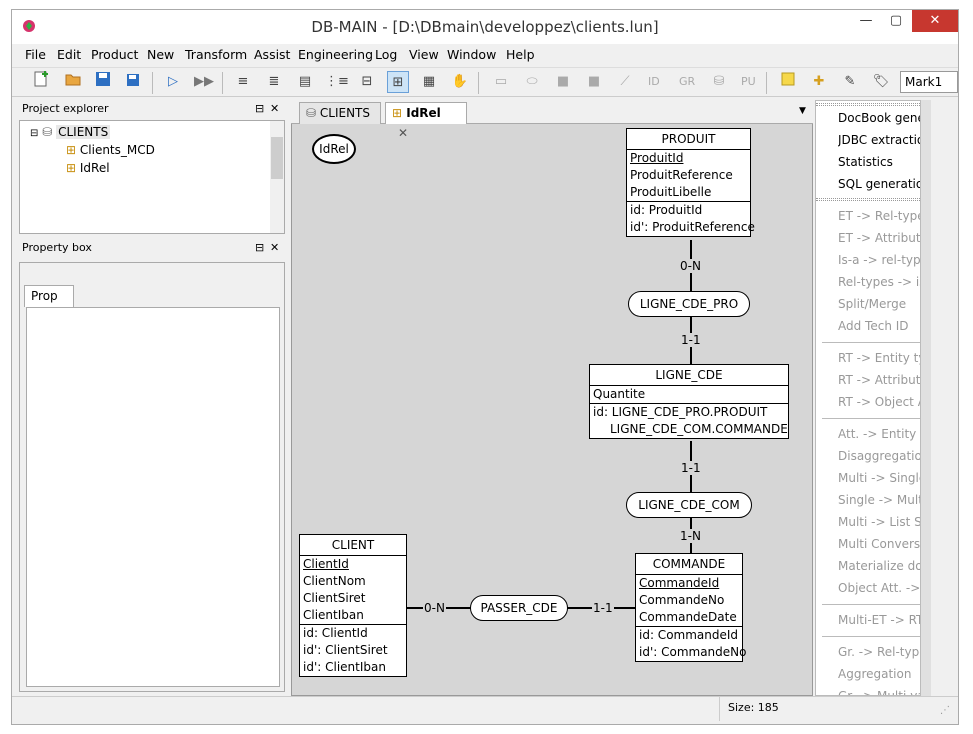 The height and width of the screenshot is (734, 973). I want to click on tab-idrel: ⊞ IdRel ✕, so click(426, 121).